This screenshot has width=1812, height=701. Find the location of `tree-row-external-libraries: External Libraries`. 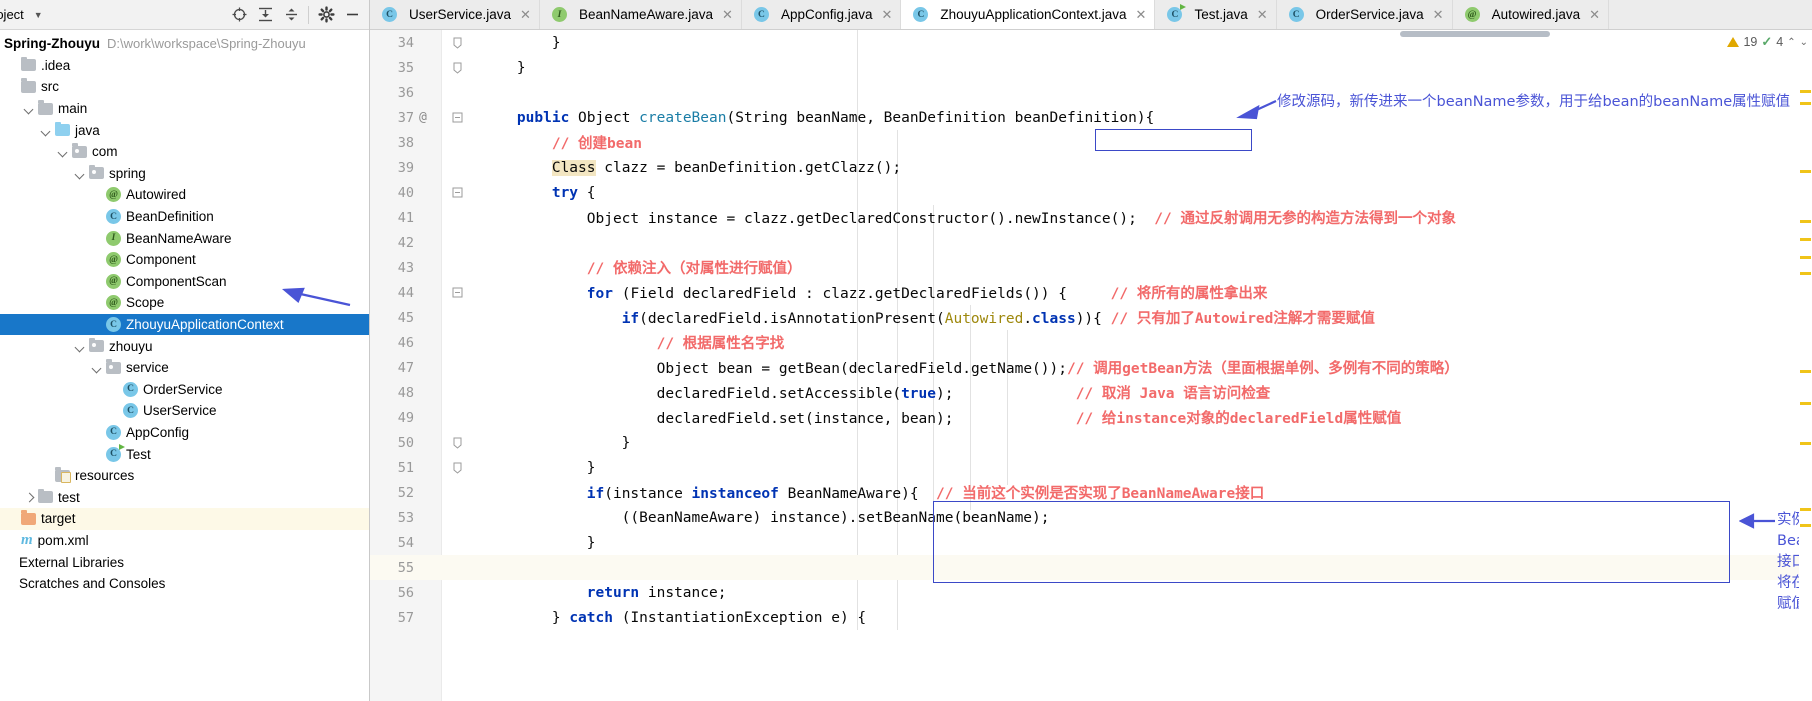

tree-row-external-libraries: External Libraries is located at coordinates (184, 562).